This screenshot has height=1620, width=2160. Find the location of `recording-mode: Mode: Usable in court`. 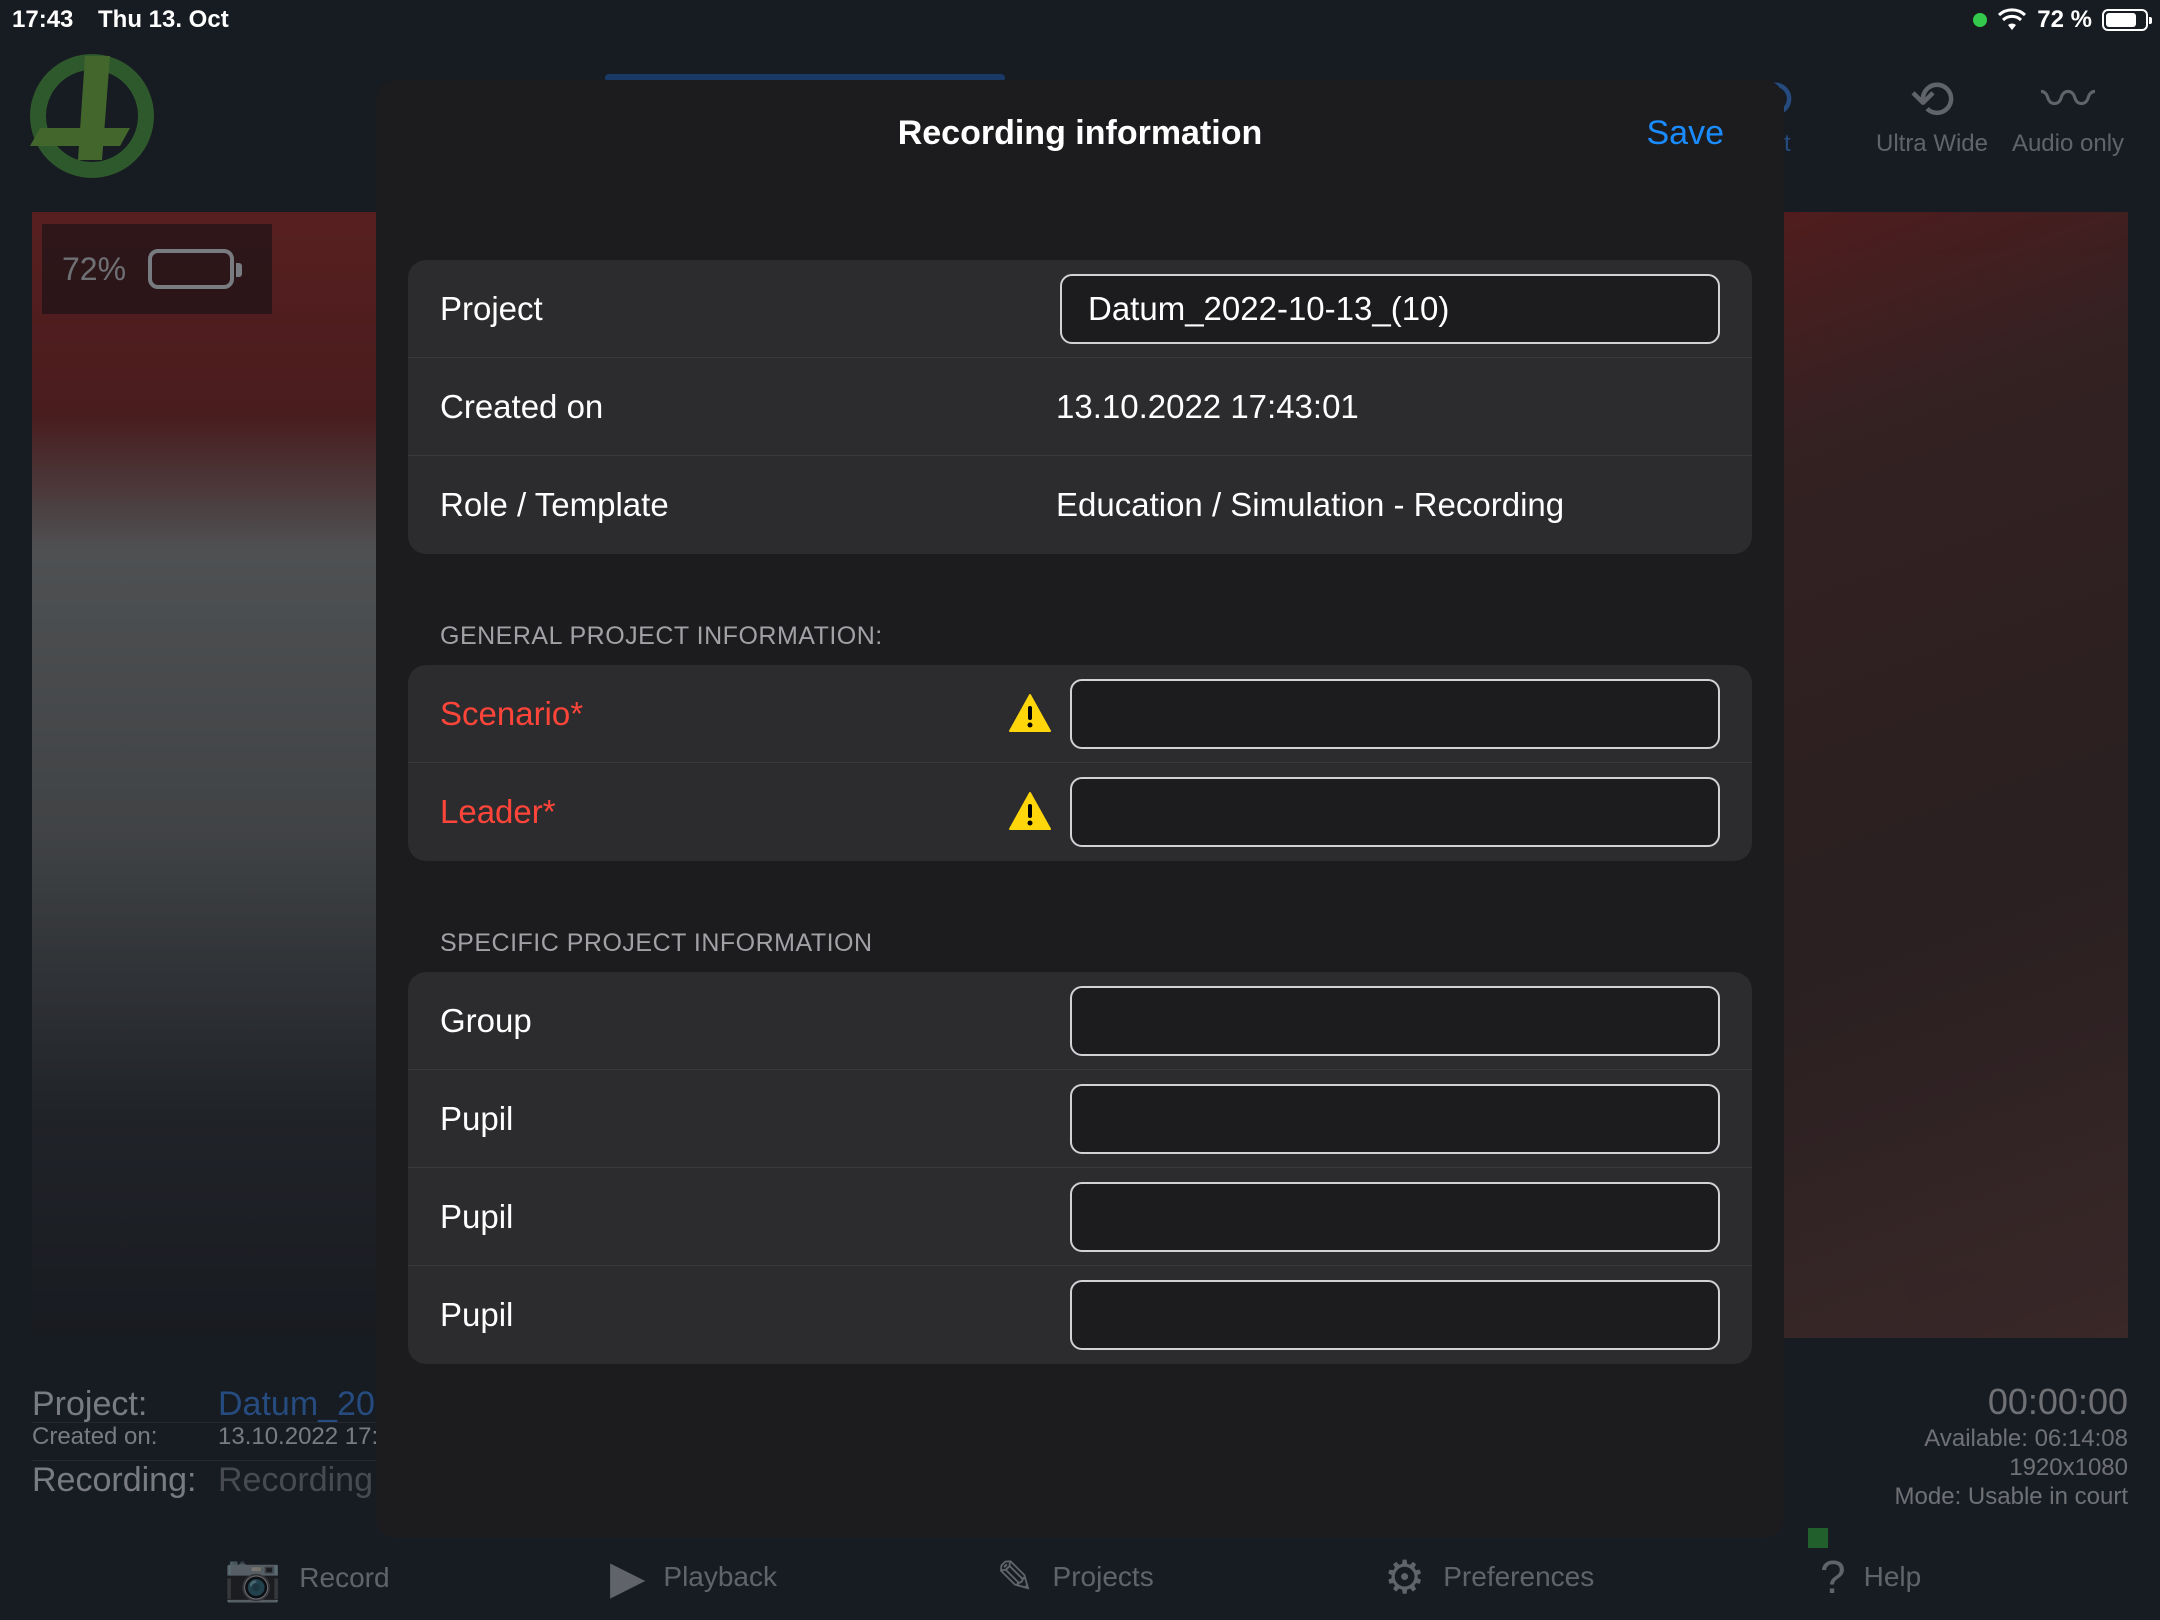

recording-mode: Mode: Usable in court is located at coordinates (2011, 1496).